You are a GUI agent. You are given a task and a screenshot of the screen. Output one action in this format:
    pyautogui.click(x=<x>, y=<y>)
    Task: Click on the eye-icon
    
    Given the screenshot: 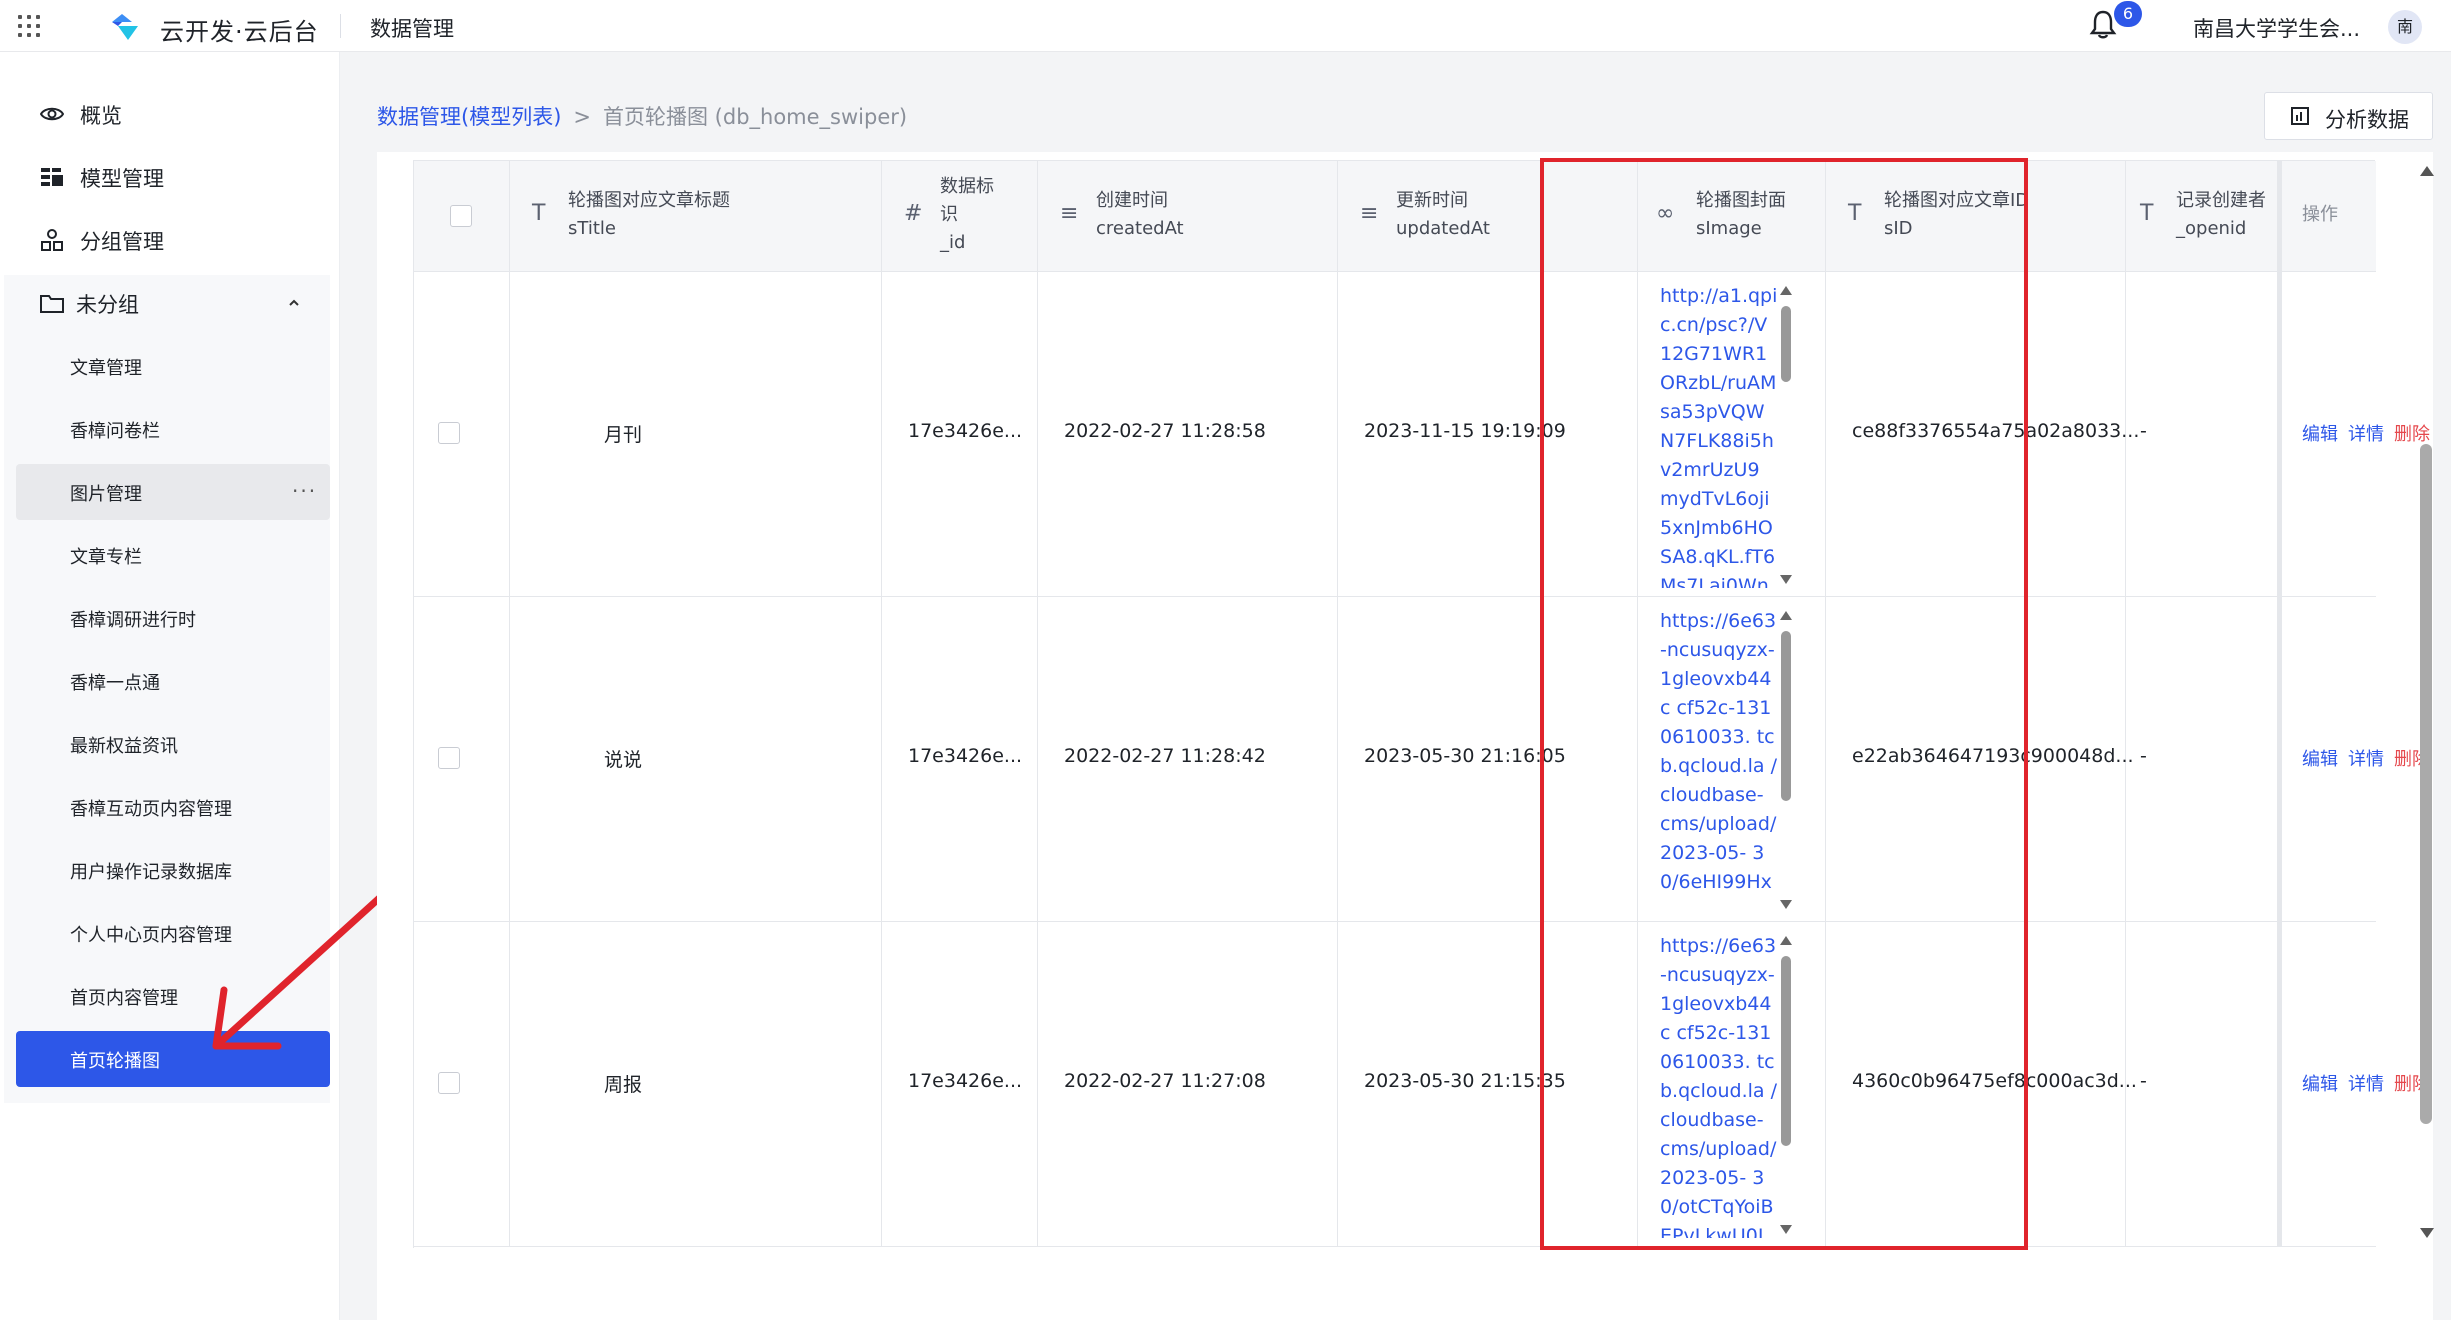 What is the action you would take?
    pyautogui.click(x=52, y=114)
    